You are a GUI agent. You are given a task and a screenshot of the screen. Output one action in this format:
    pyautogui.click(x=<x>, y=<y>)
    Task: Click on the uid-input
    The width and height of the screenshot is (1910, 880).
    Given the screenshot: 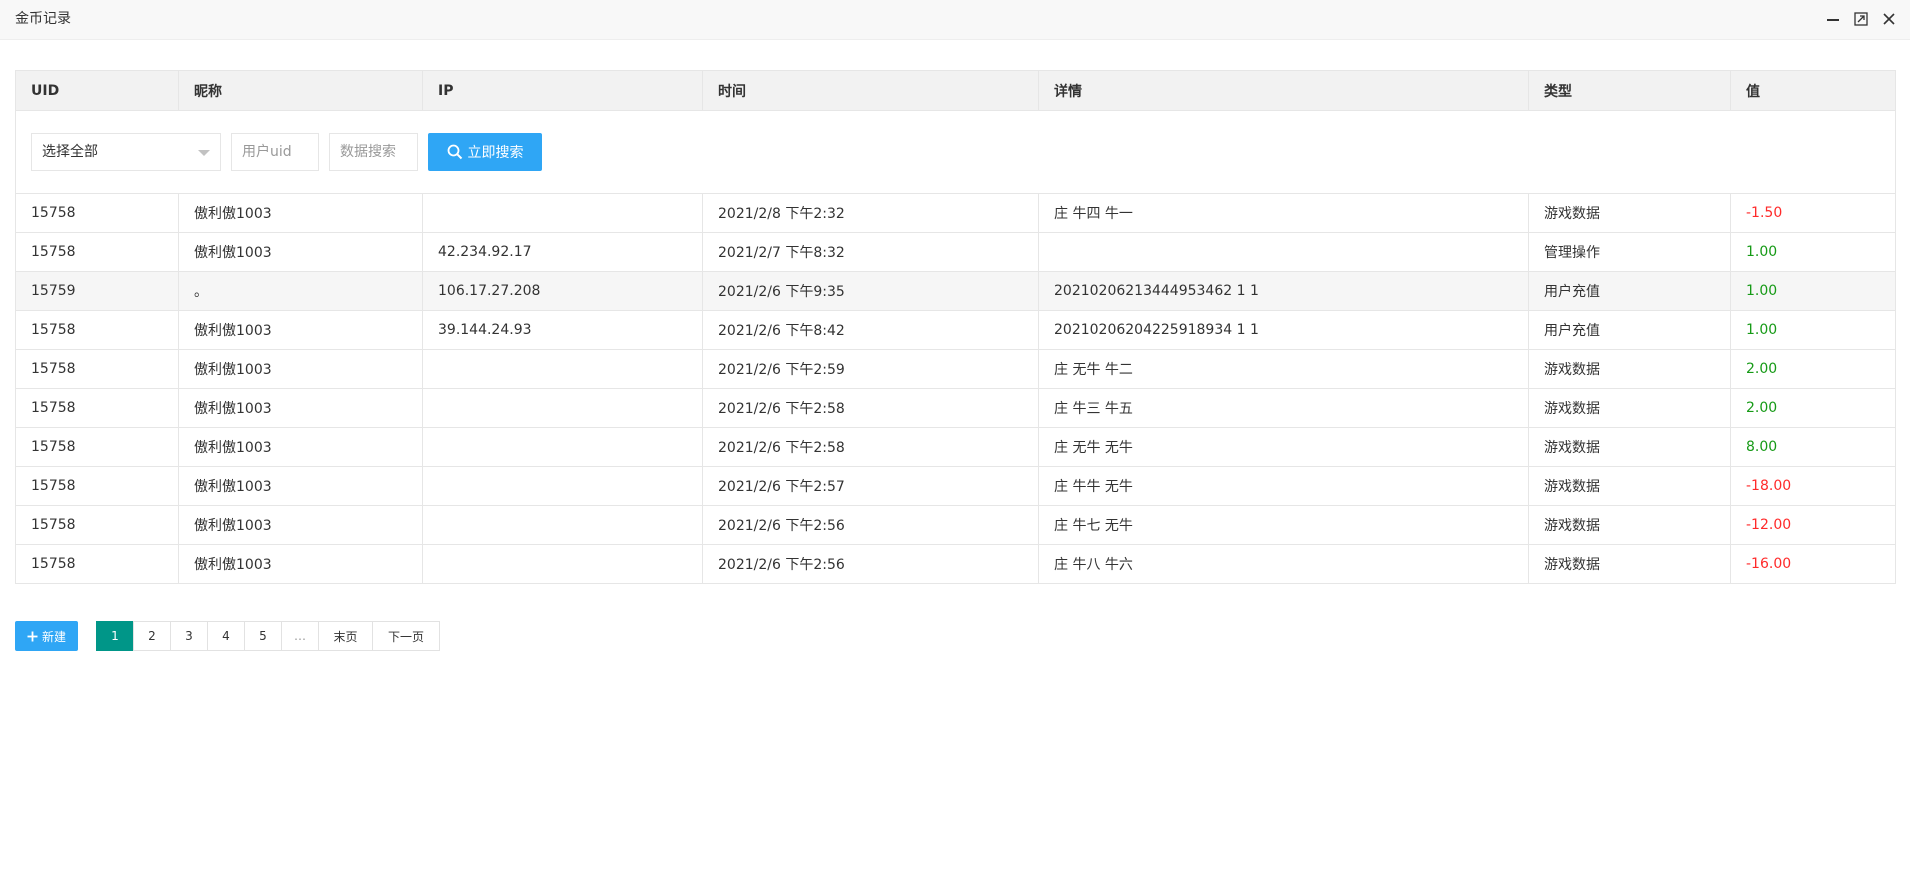 What is the action you would take?
    pyautogui.click(x=275, y=152)
    